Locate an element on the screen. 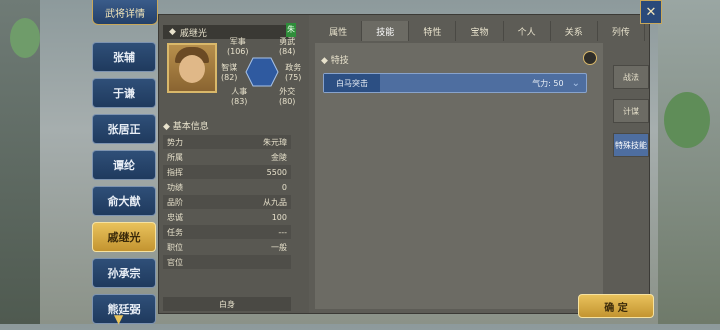 The image size is (720, 330). close-icon: ✕ is located at coordinates (651, 12).